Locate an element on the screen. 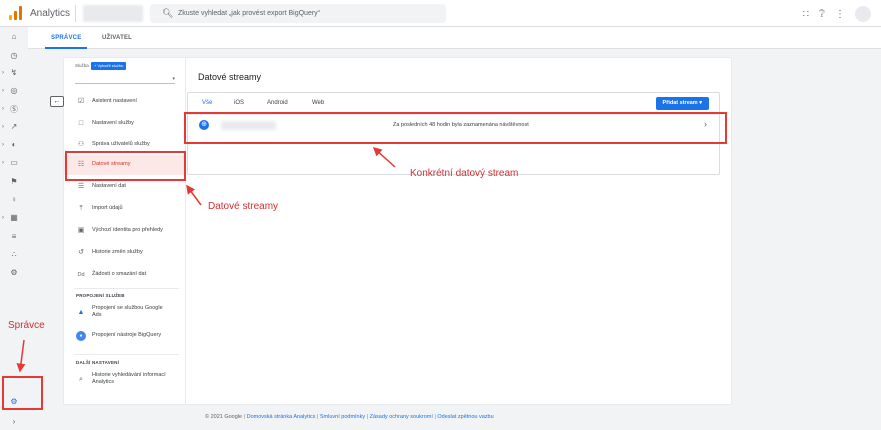 The height and width of the screenshot is (430, 881). more-vert-icon: ⋮ is located at coordinates (840, 14).